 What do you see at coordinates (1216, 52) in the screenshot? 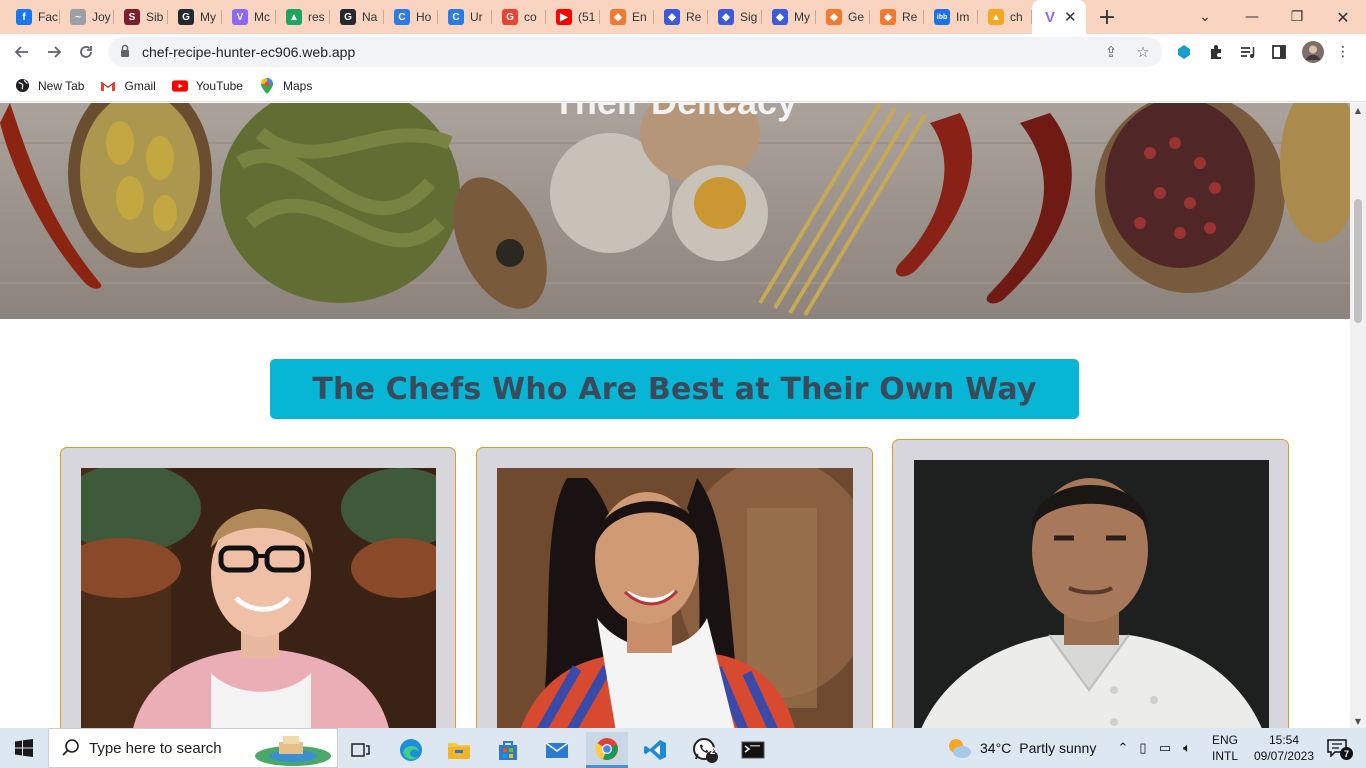
I see `puzzle-icon` at bounding box center [1216, 52].